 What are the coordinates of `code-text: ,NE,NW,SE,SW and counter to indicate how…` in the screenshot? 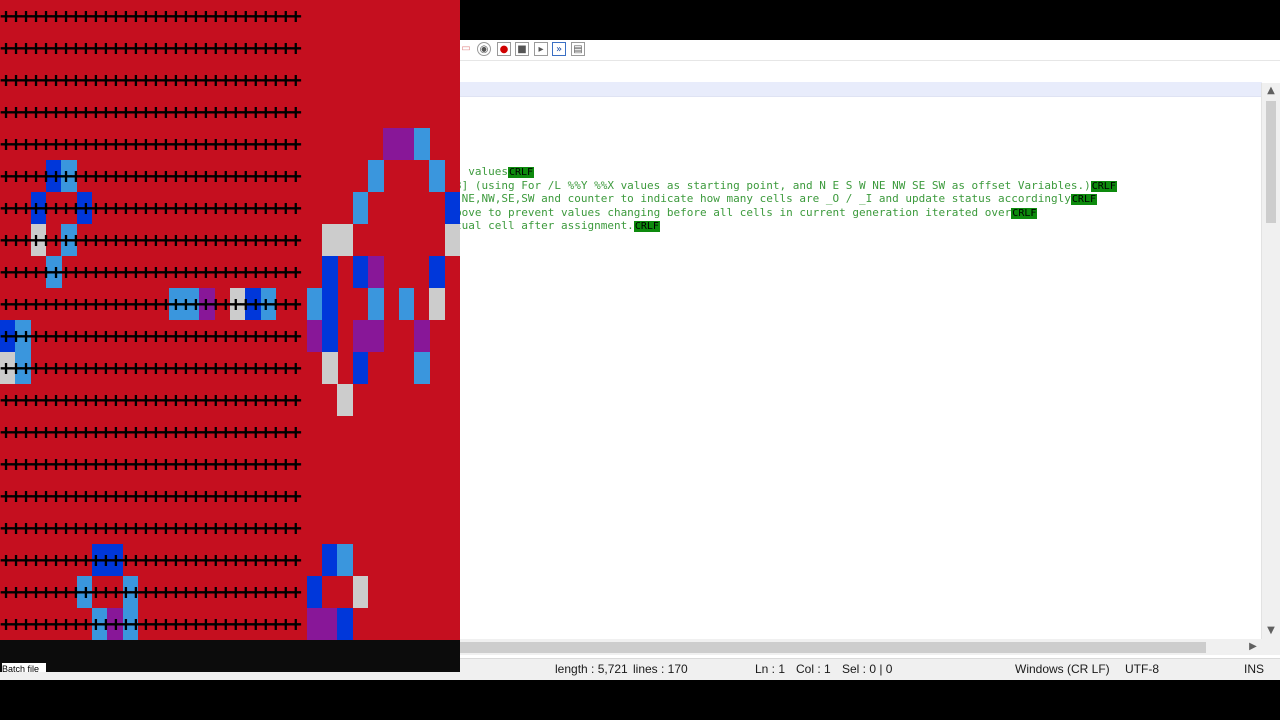 It's located at (763, 199).